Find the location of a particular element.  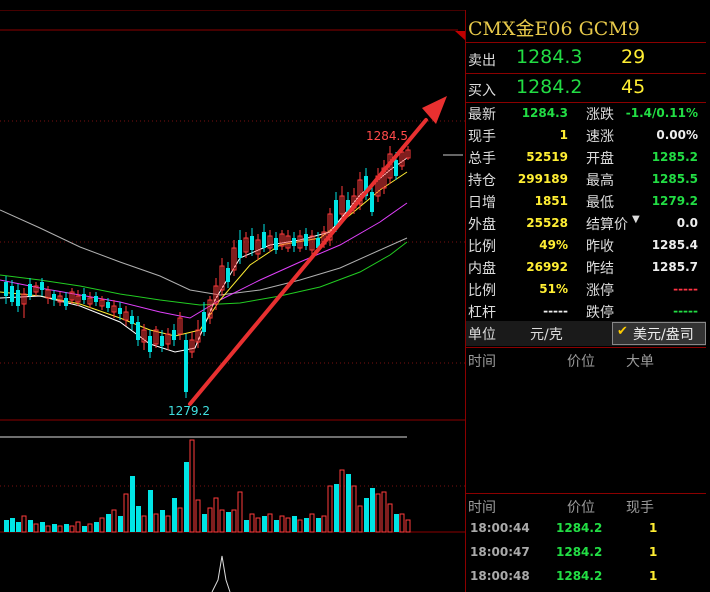

sell-row: 卖出 1284.3 29 is located at coordinates (586, 58).